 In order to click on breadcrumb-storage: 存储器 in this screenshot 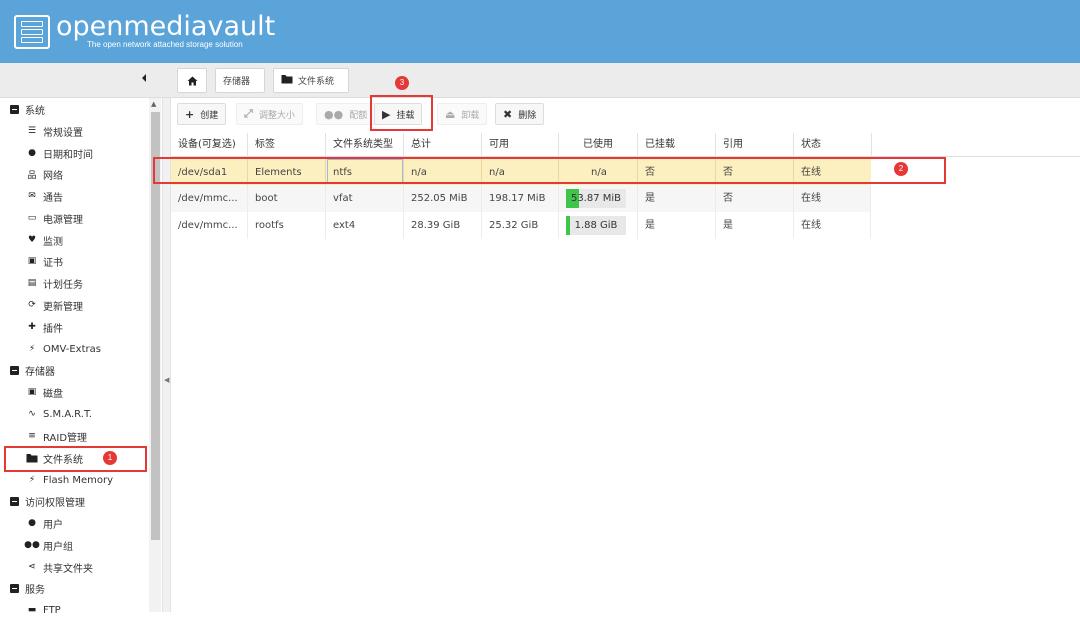, I will do `click(240, 80)`.